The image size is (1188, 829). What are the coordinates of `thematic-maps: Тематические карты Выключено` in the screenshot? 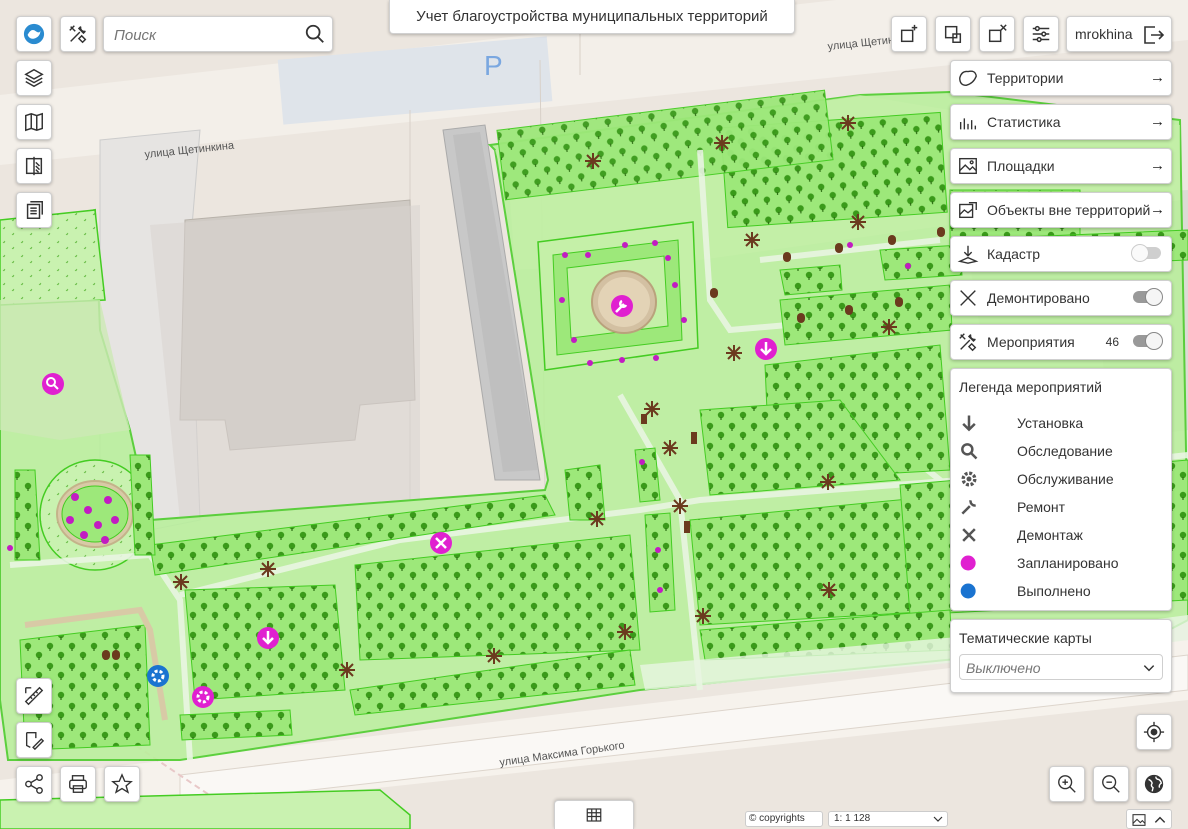 It's located at (1061, 656).